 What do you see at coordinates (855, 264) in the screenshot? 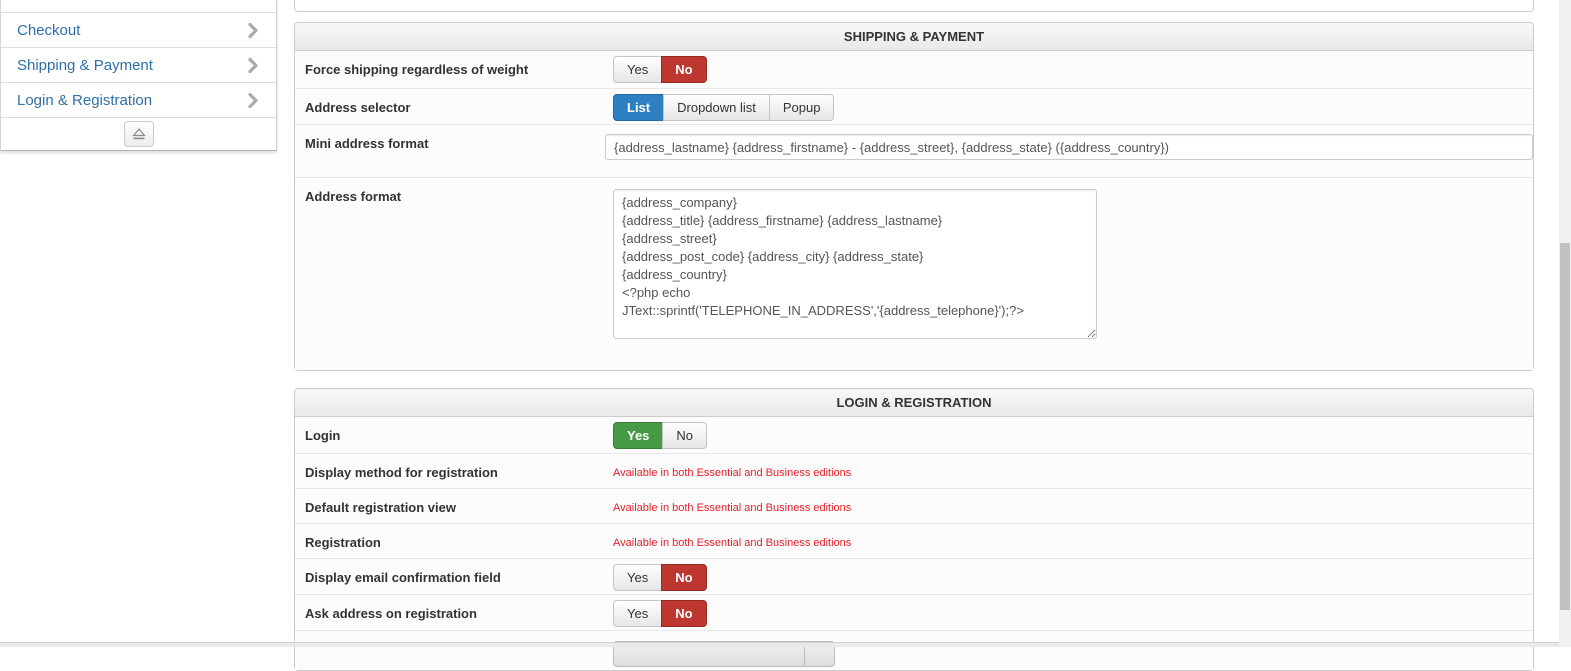
I see `address-format-textarea` at bounding box center [855, 264].